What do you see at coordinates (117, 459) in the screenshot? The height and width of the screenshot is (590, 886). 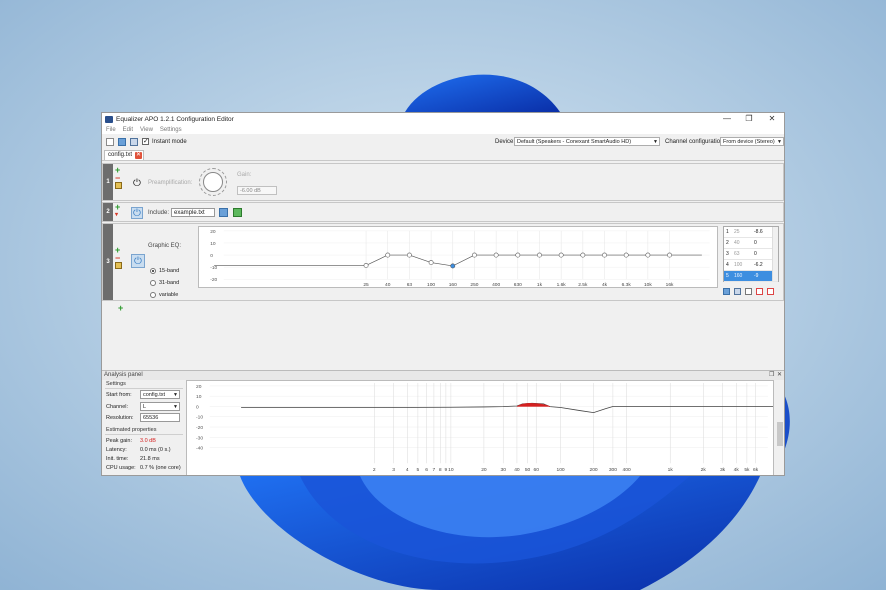 I see `init-time-label: Init. time:` at bounding box center [117, 459].